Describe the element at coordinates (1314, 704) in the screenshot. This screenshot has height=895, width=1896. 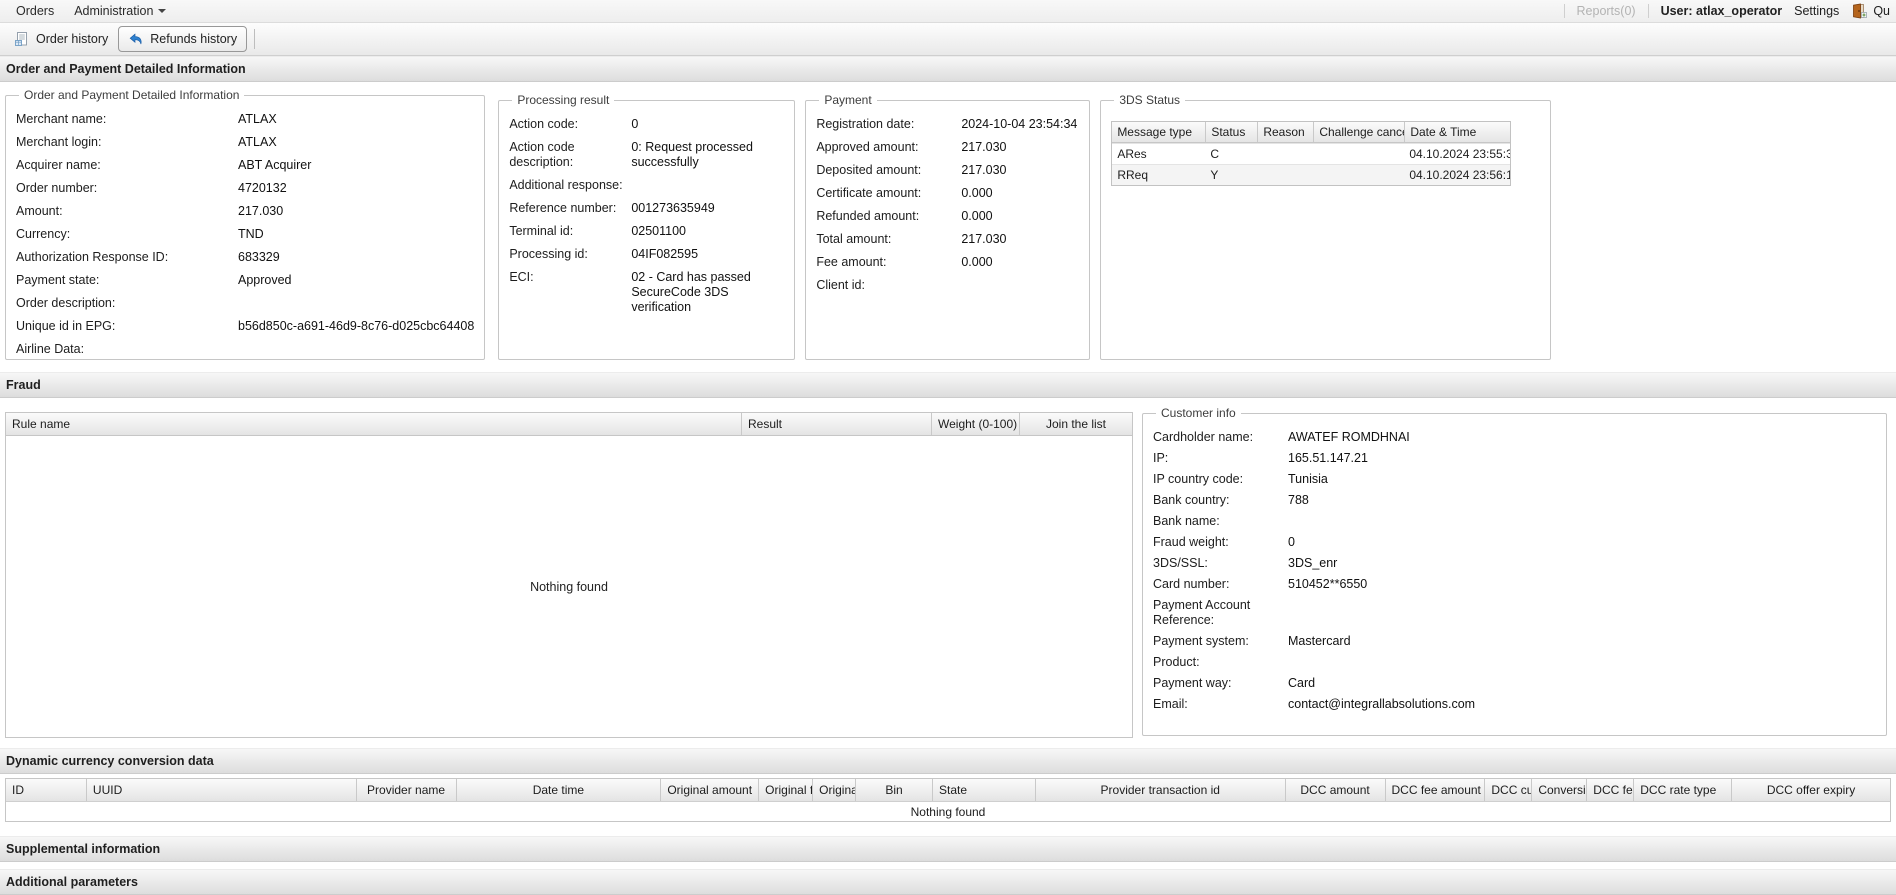
I see `field-row: Email: contact@integrallabsolutions.com` at that location.